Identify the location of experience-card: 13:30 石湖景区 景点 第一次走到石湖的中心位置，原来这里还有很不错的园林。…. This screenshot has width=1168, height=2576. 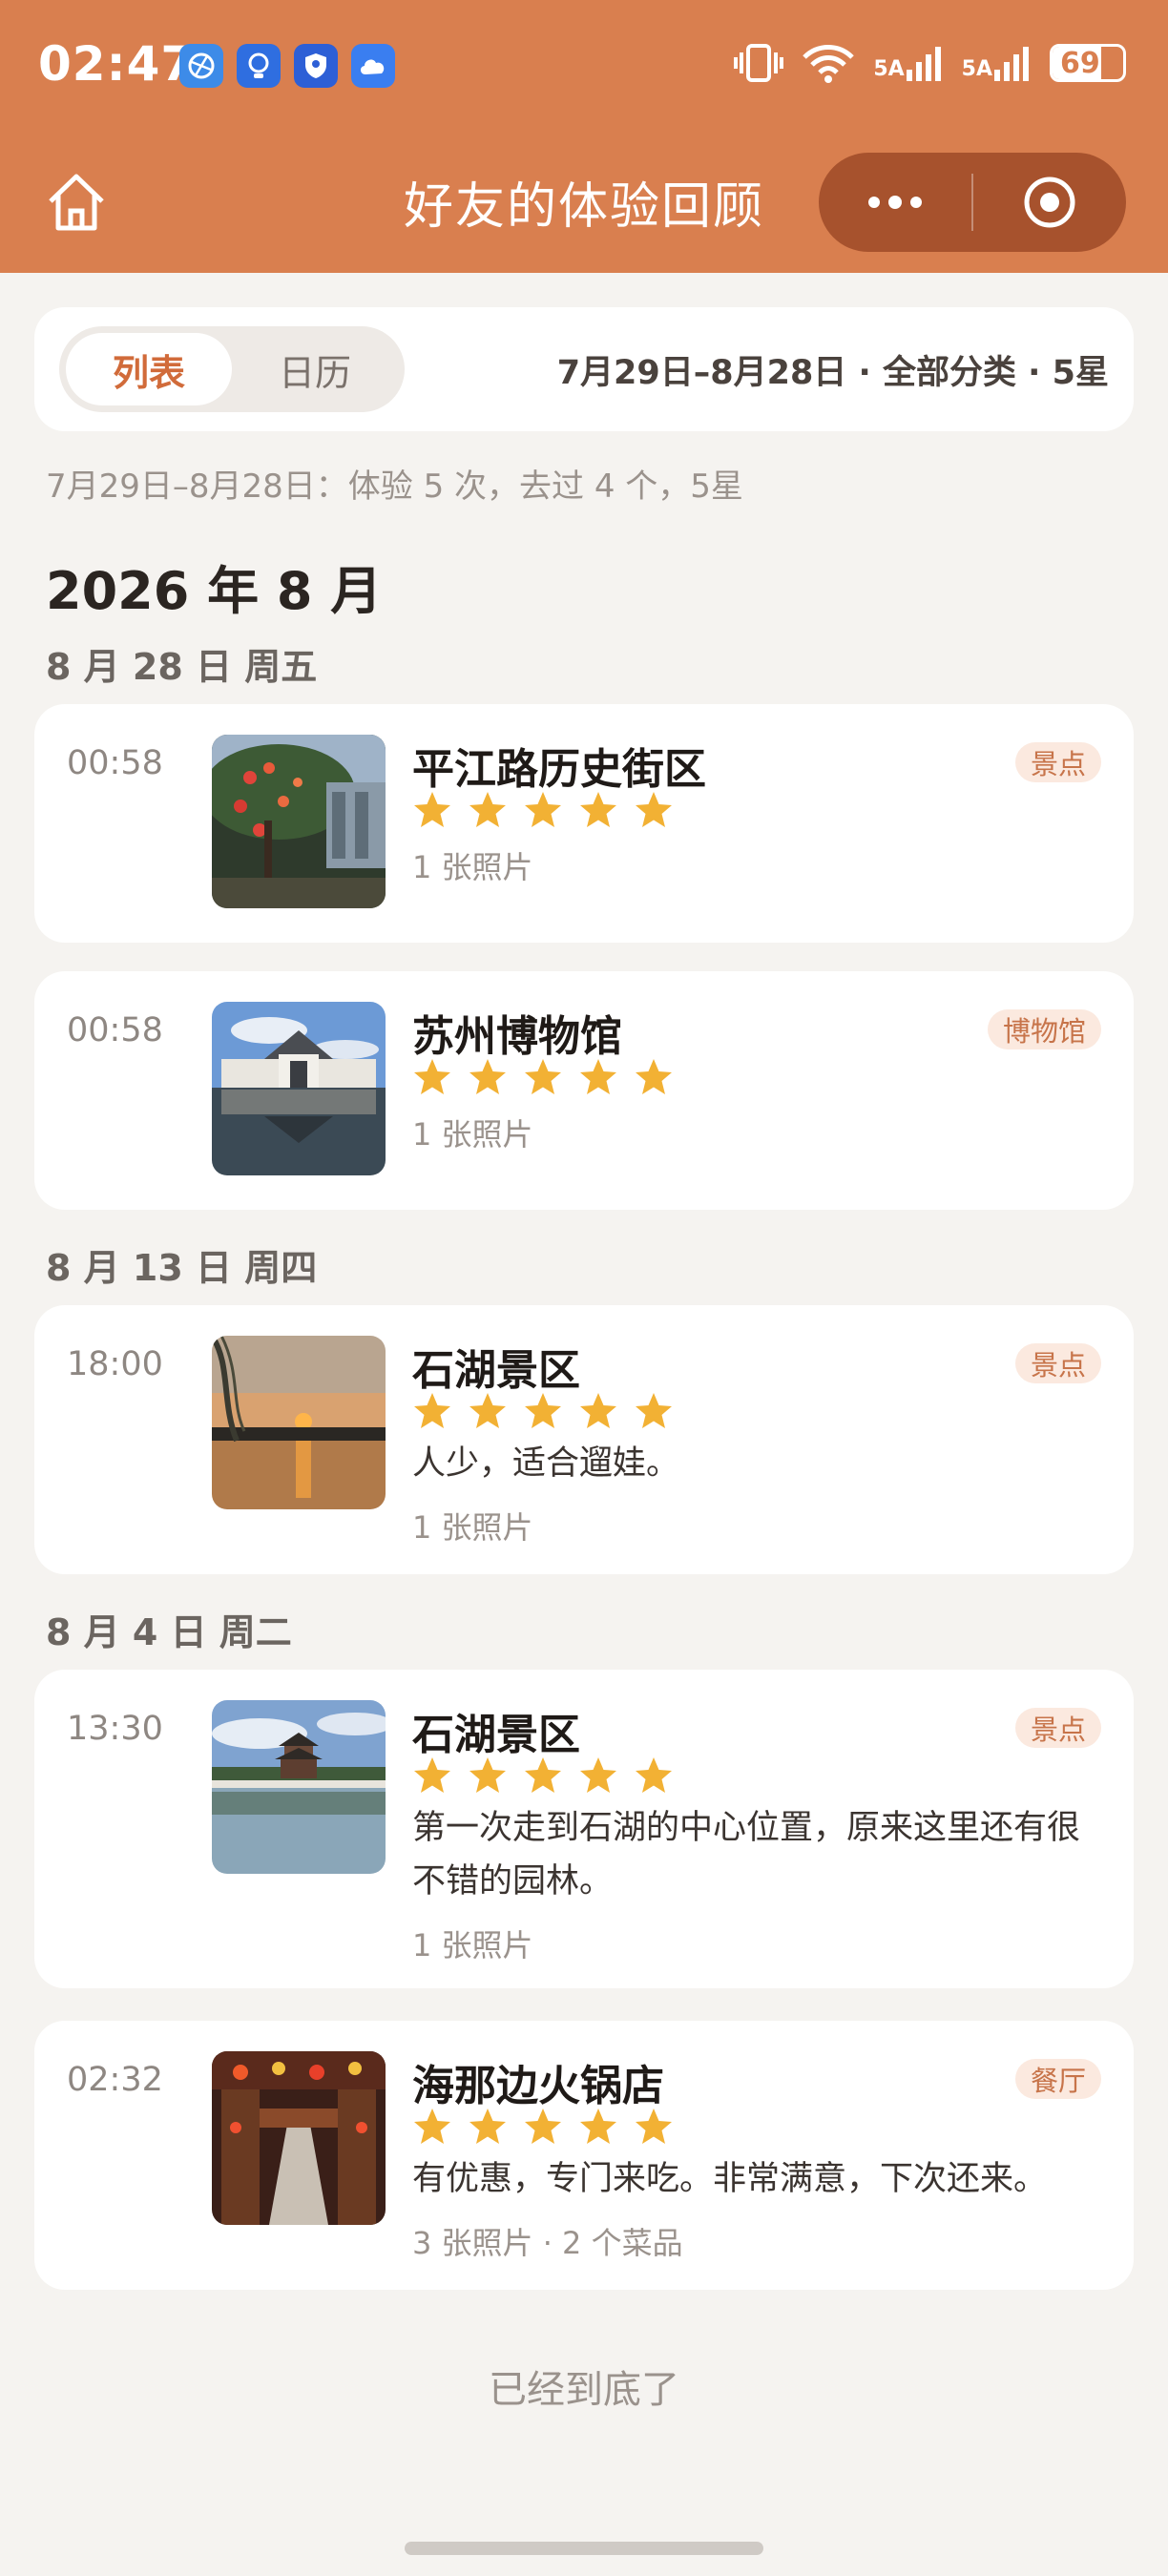
(584, 1829).